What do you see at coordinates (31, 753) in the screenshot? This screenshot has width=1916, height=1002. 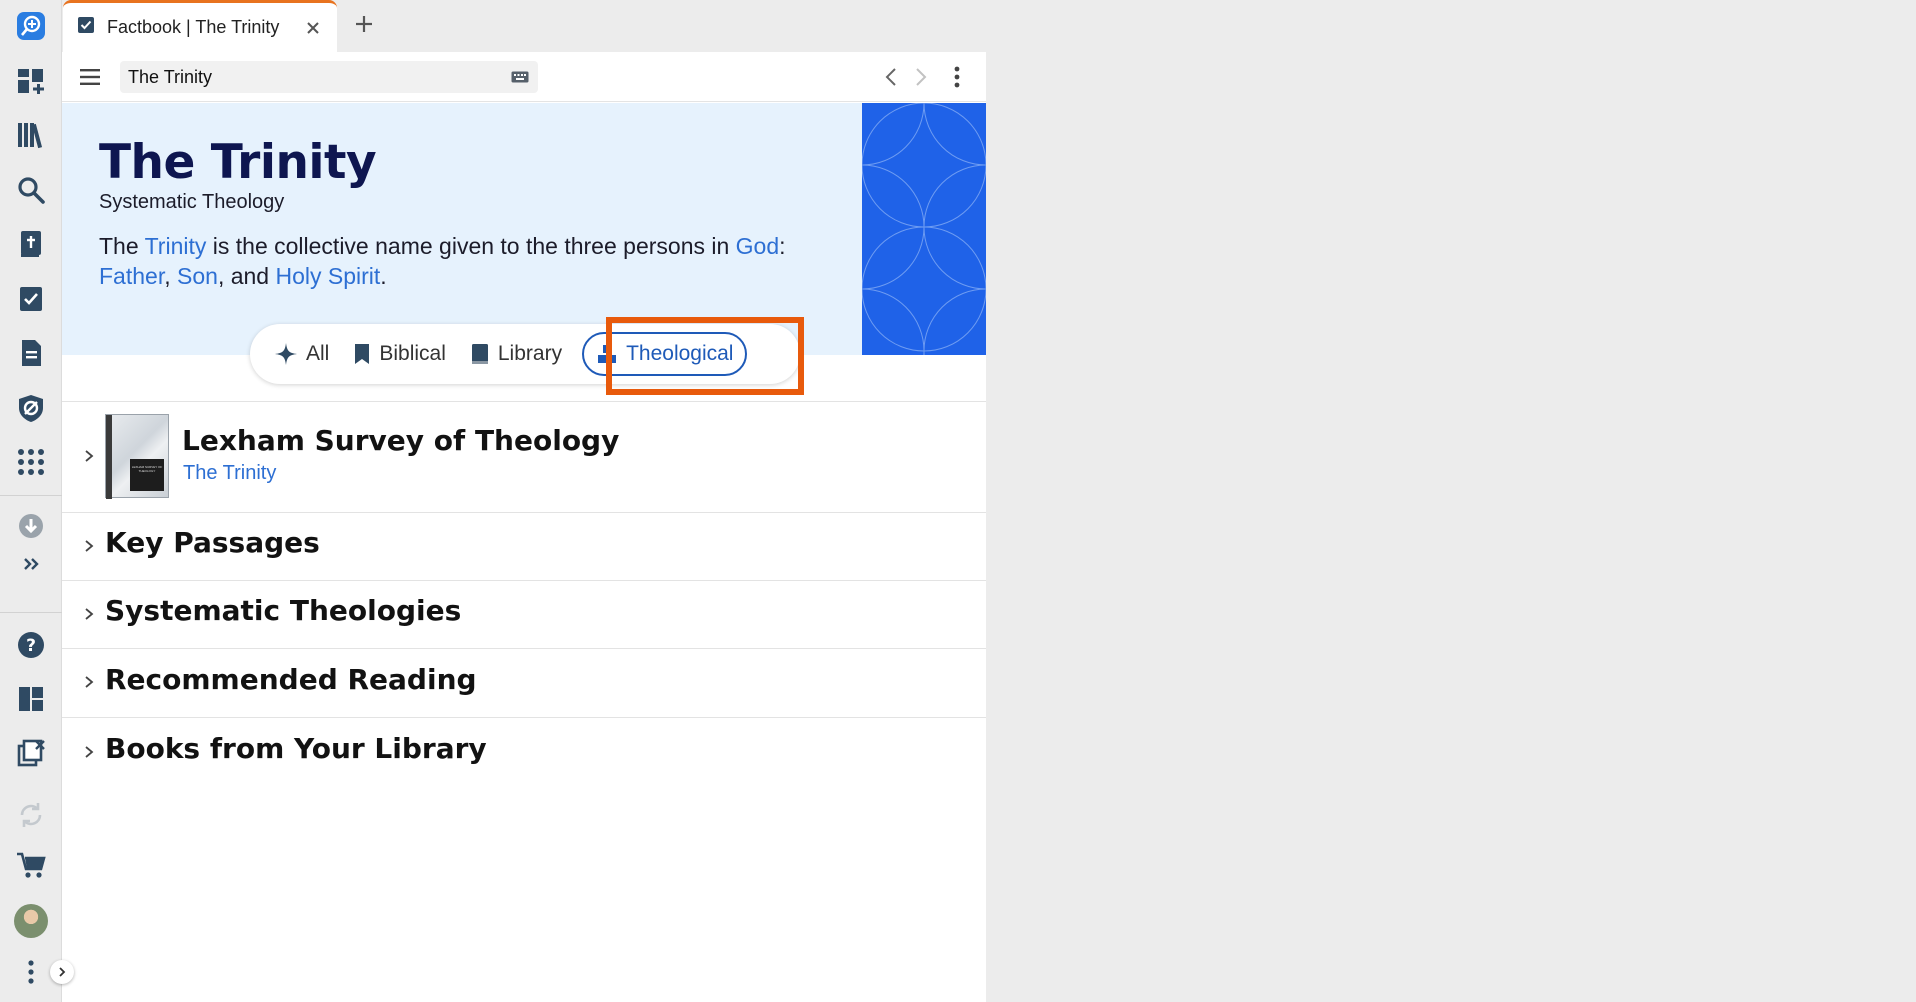 I see `close-panels-icon` at bounding box center [31, 753].